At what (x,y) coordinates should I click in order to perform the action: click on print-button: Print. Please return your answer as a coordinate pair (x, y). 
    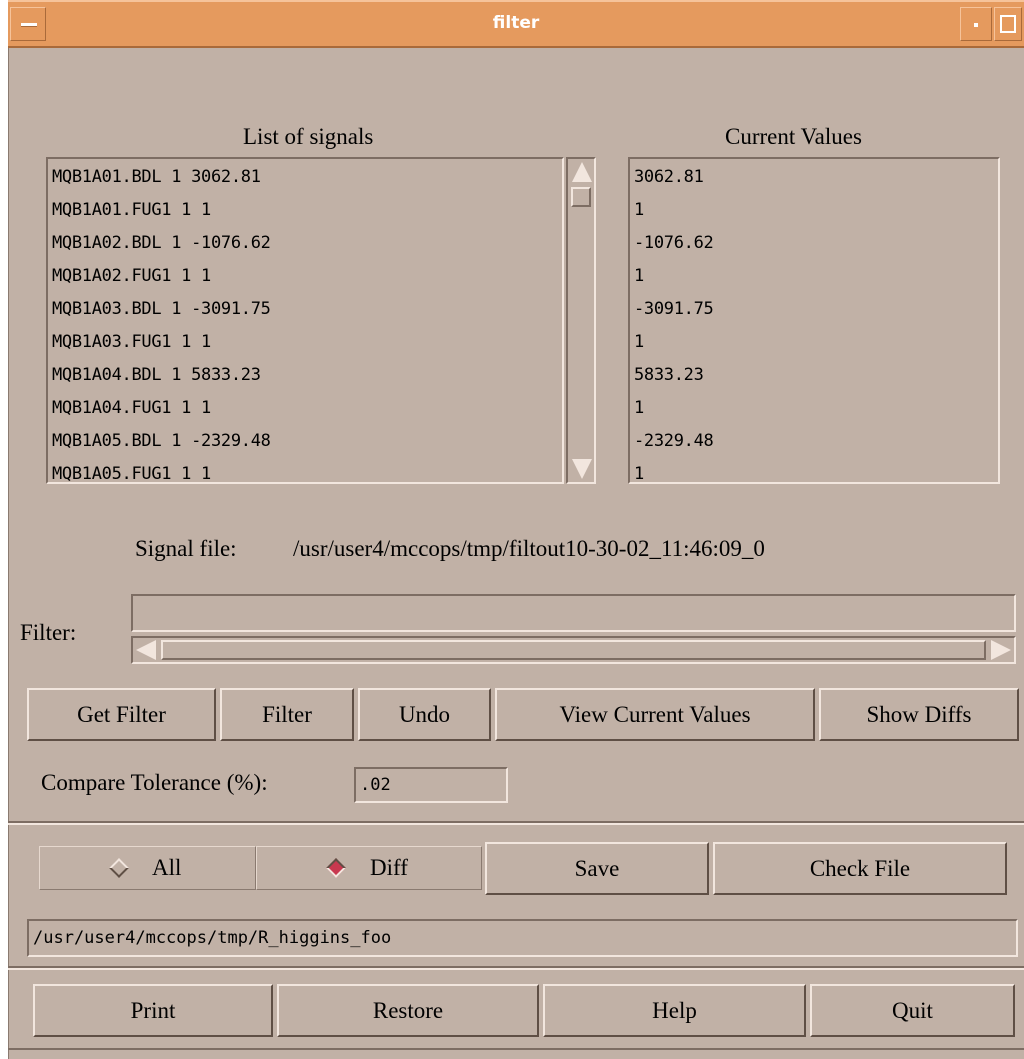
    Looking at the image, I should click on (153, 1010).